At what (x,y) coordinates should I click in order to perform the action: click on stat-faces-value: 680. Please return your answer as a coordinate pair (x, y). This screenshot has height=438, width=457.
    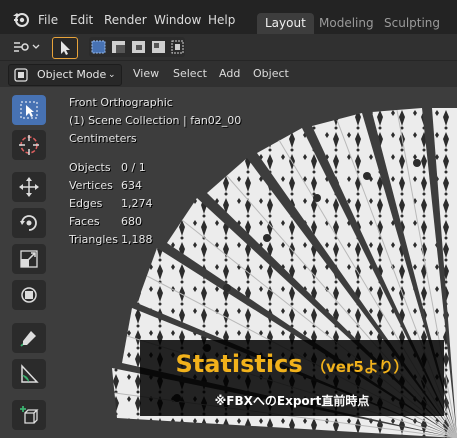
    Looking at the image, I should click on (131, 221).